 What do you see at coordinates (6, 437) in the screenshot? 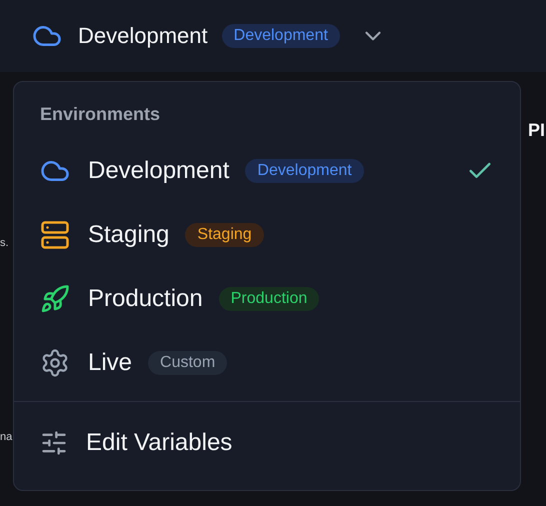
I see `background-text: na` at bounding box center [6, 437].